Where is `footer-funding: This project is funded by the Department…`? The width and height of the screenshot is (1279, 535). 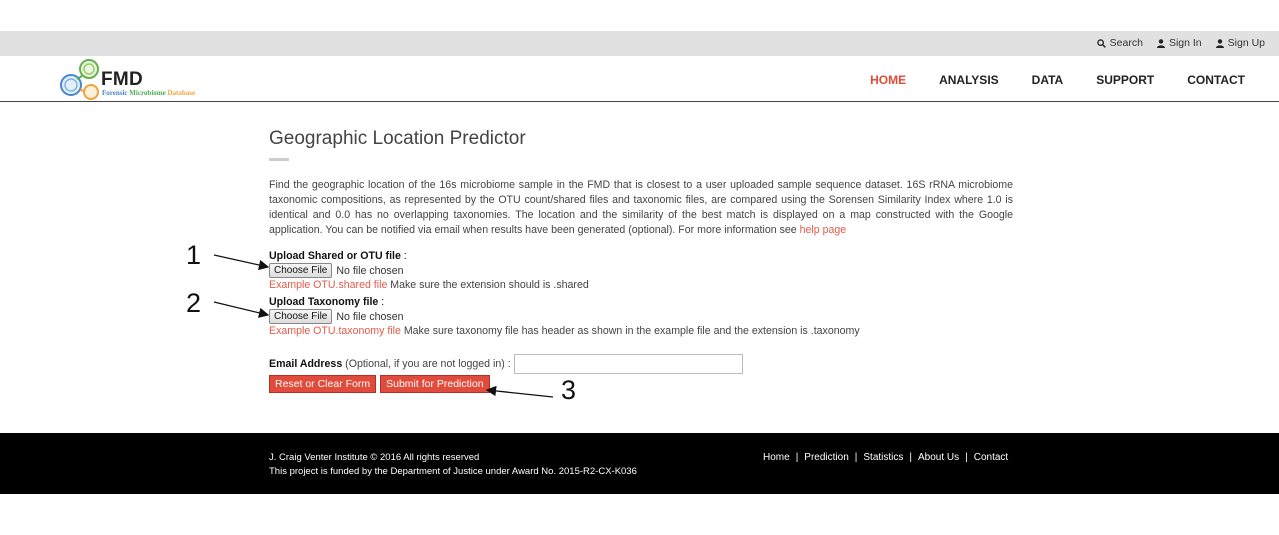 footer-funding: This project is funded by the Department… is located at coordinates (453, 471).